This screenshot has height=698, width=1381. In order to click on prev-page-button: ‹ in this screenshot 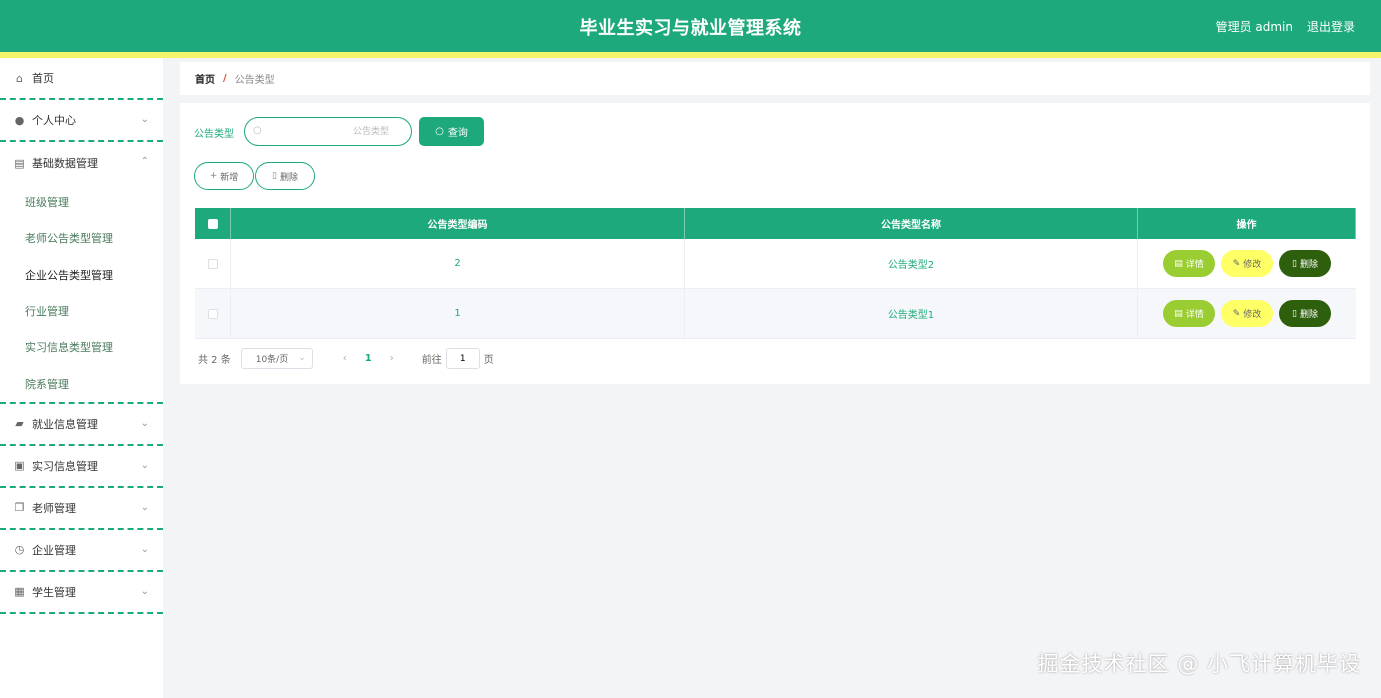, I will do `click(345, 358)`.